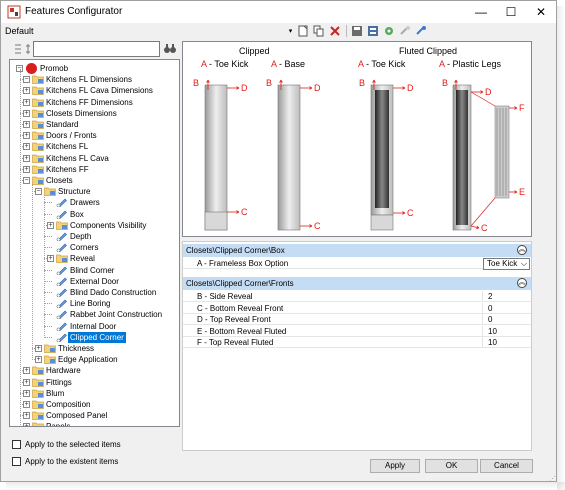 The image size is (565, 490). I want to click on tree-item-label: Doors / Fronts, so click(71, 136).